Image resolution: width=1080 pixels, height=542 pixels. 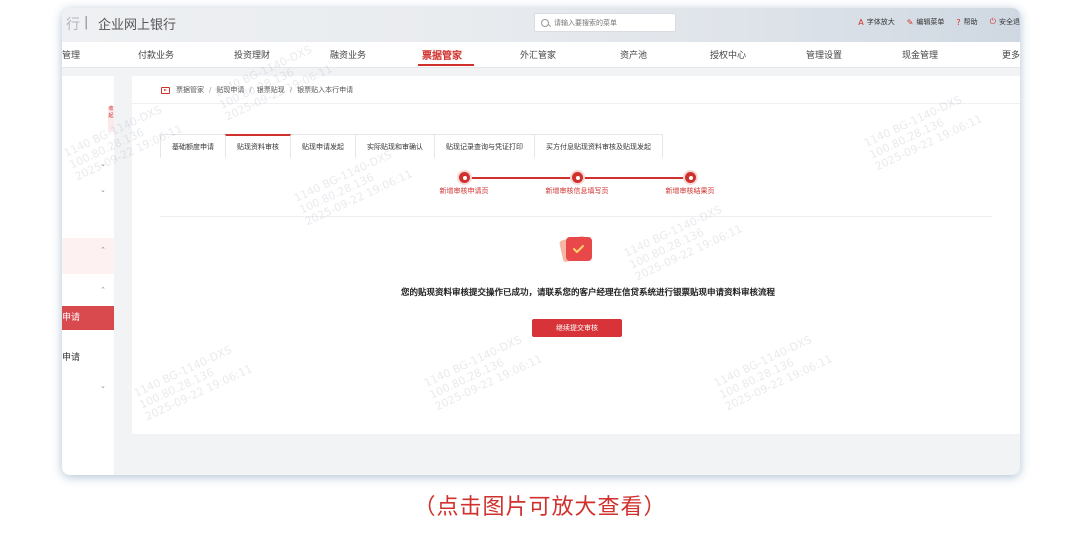 I want to click on tab-material-review: 贴现资料审核, so click(x=258, y=146).